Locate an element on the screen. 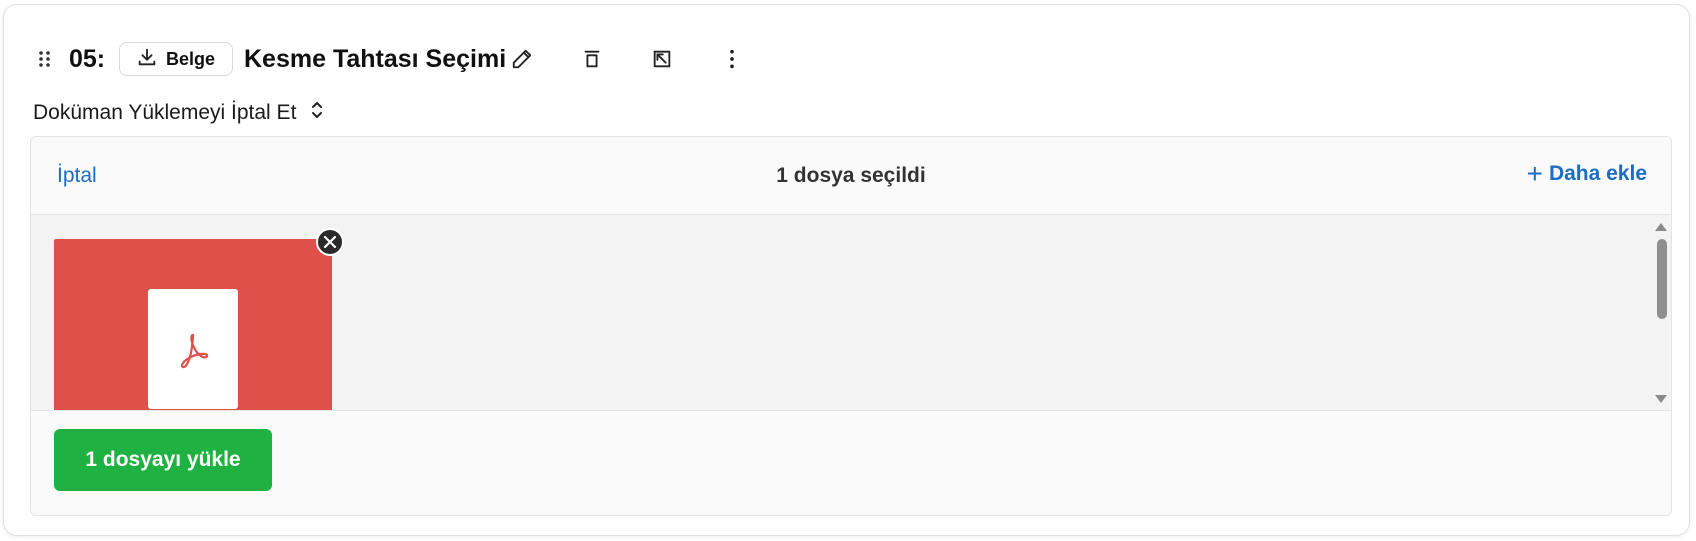  add-more-link: + Daha ekle is located at coordinates (1586, 173).